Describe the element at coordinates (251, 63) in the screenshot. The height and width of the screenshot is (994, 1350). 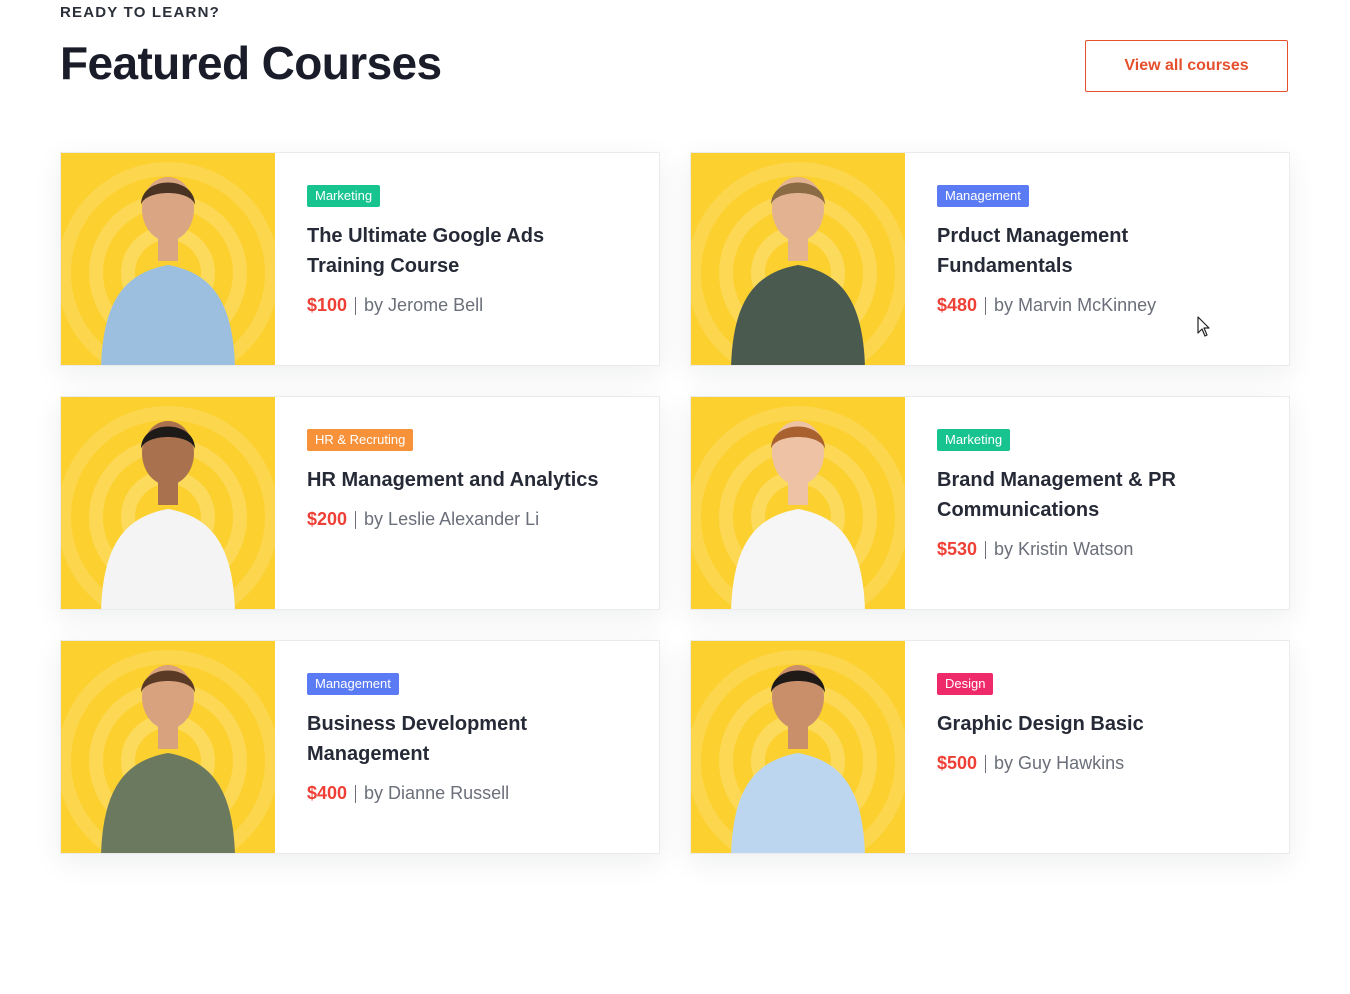
I see `page-title: Featured Courses` at that location.